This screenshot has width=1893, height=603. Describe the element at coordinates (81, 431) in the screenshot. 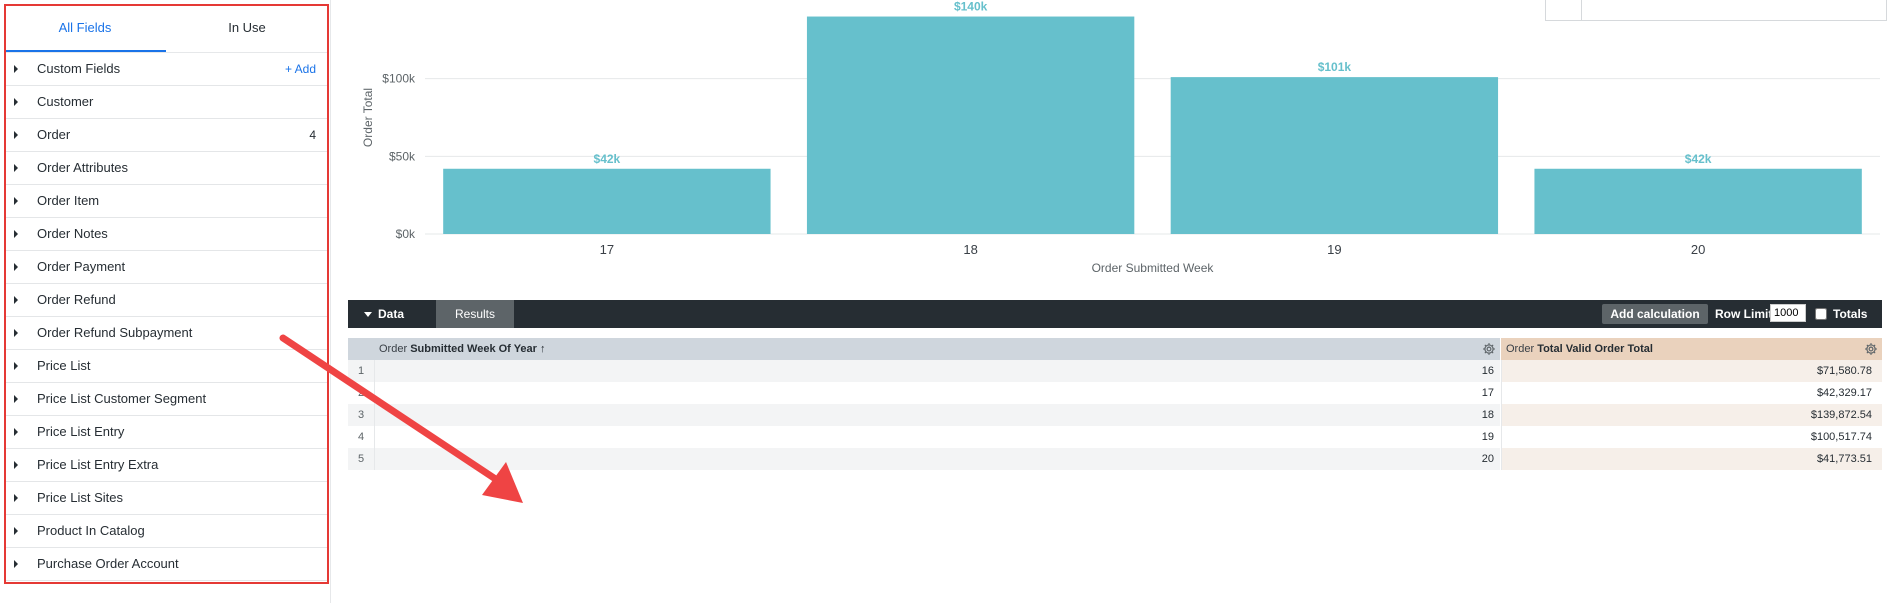

I see `field-group-label: Price List Entry` at that location.